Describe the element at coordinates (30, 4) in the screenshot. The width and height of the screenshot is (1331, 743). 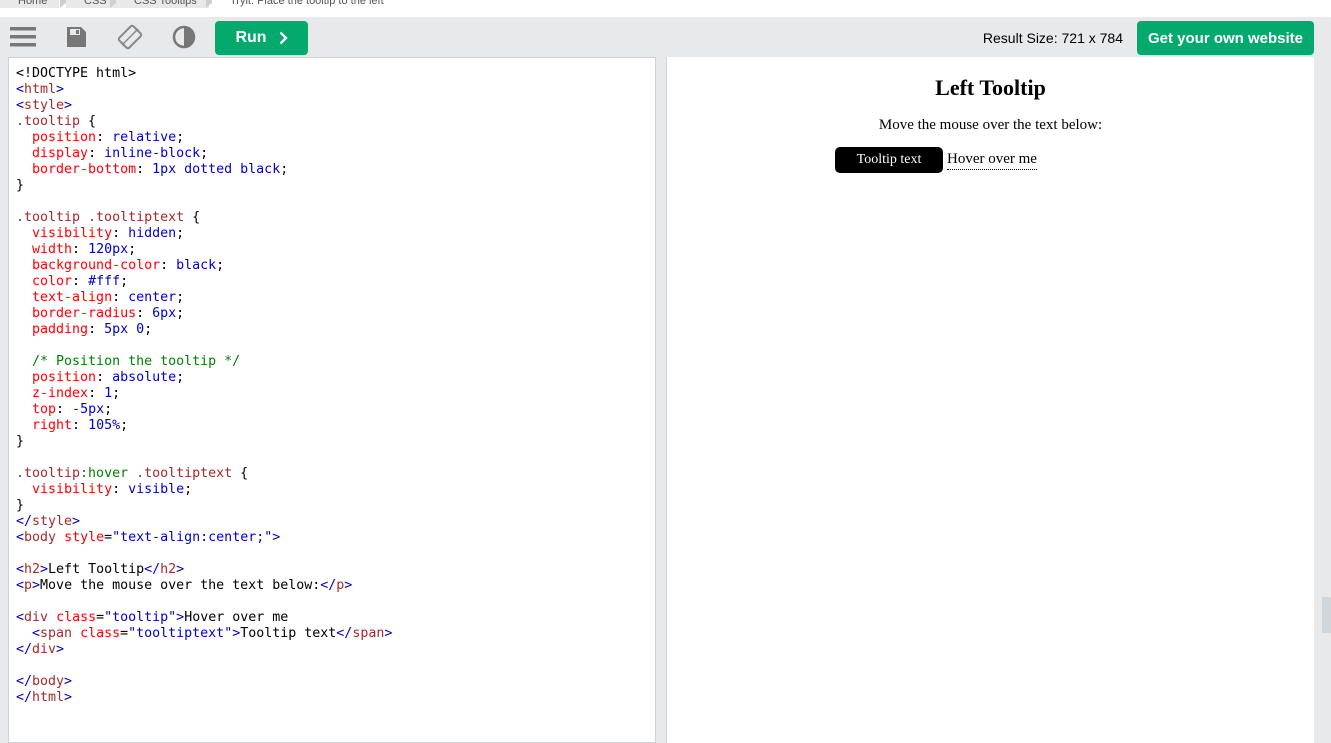
I see `breadcrumb-home: Home` at that location.